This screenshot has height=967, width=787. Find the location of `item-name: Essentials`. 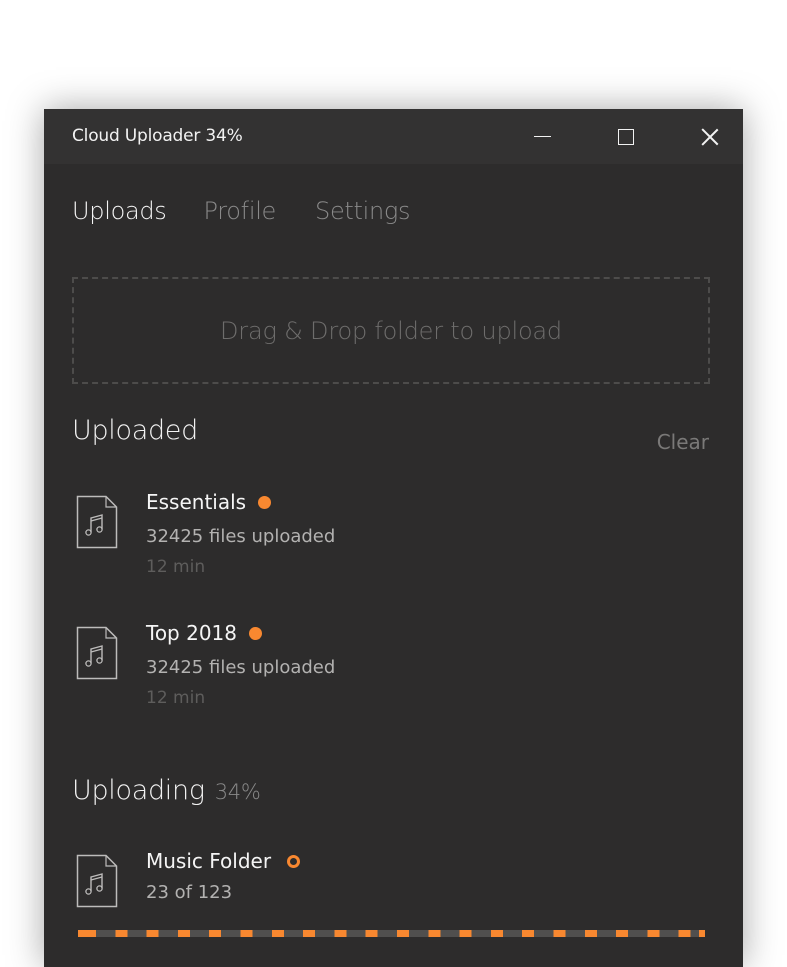

item-name: Essentials is located at coordinates (196, 502).